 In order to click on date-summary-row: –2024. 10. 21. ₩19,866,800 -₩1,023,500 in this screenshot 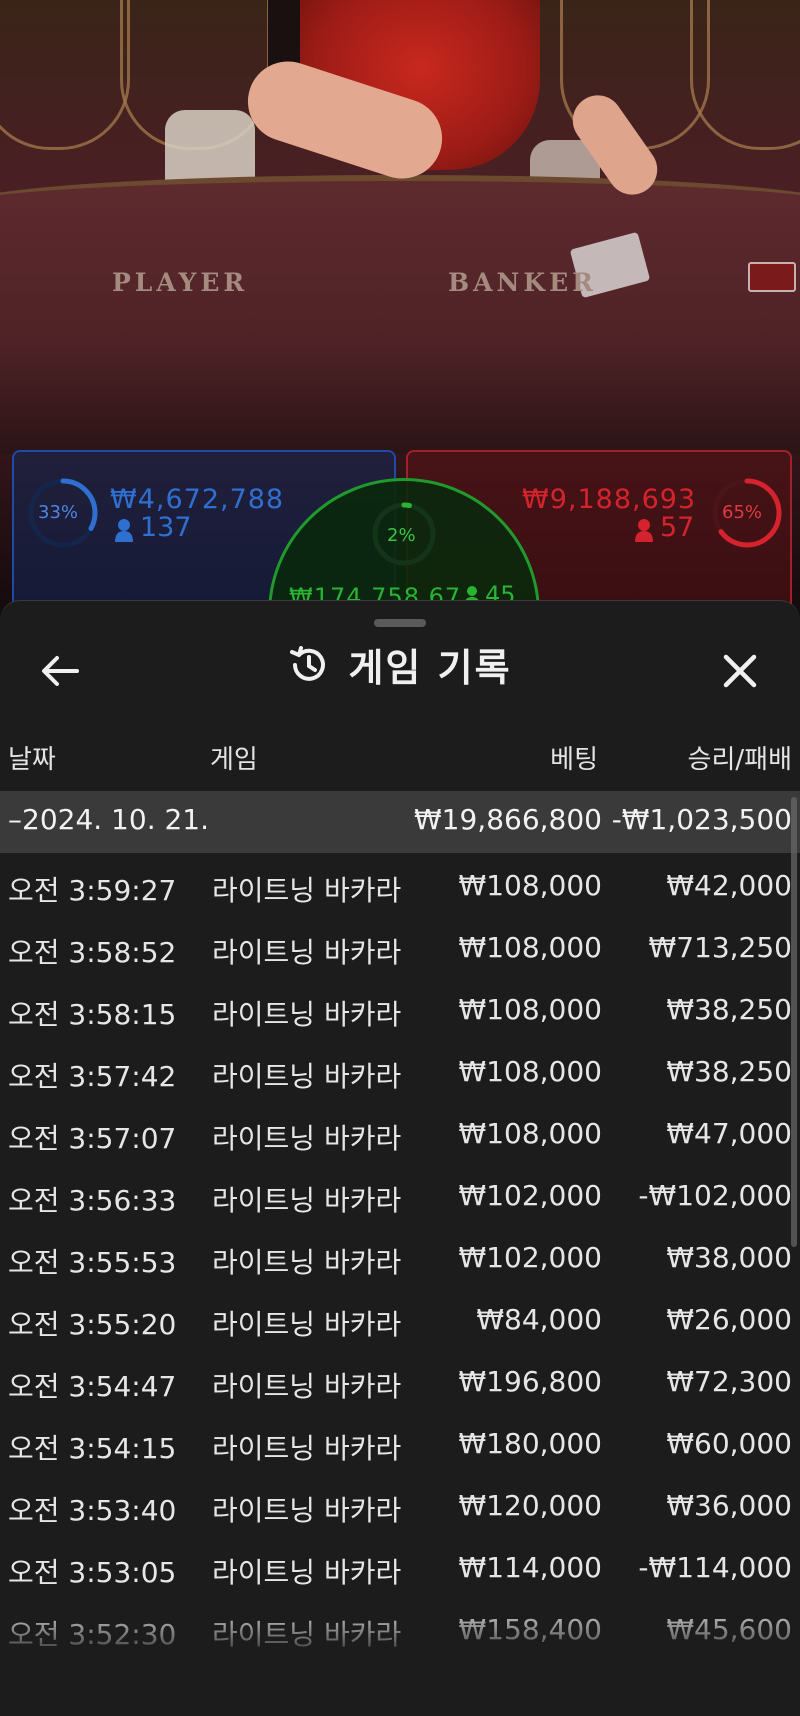, I will do `click(400, 822)`.